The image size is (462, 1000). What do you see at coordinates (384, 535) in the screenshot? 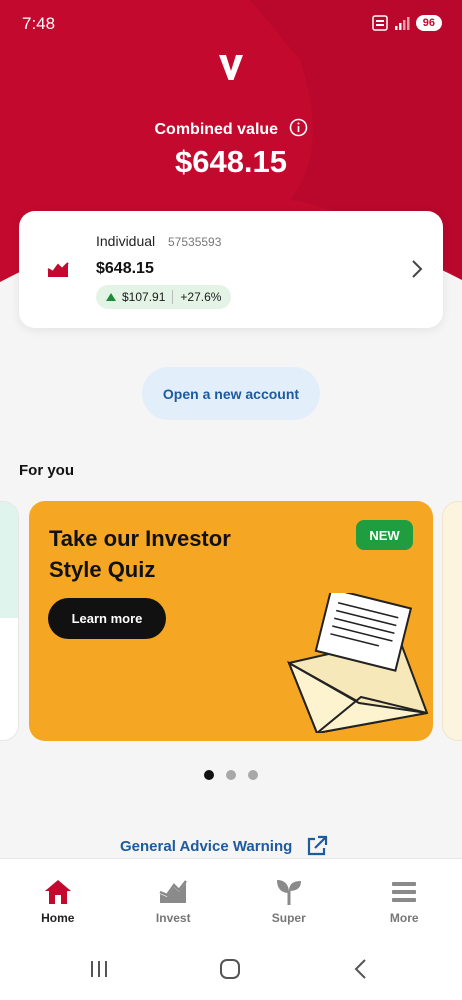
I see `new-badge: NEW` at bounding box center [384, 535].